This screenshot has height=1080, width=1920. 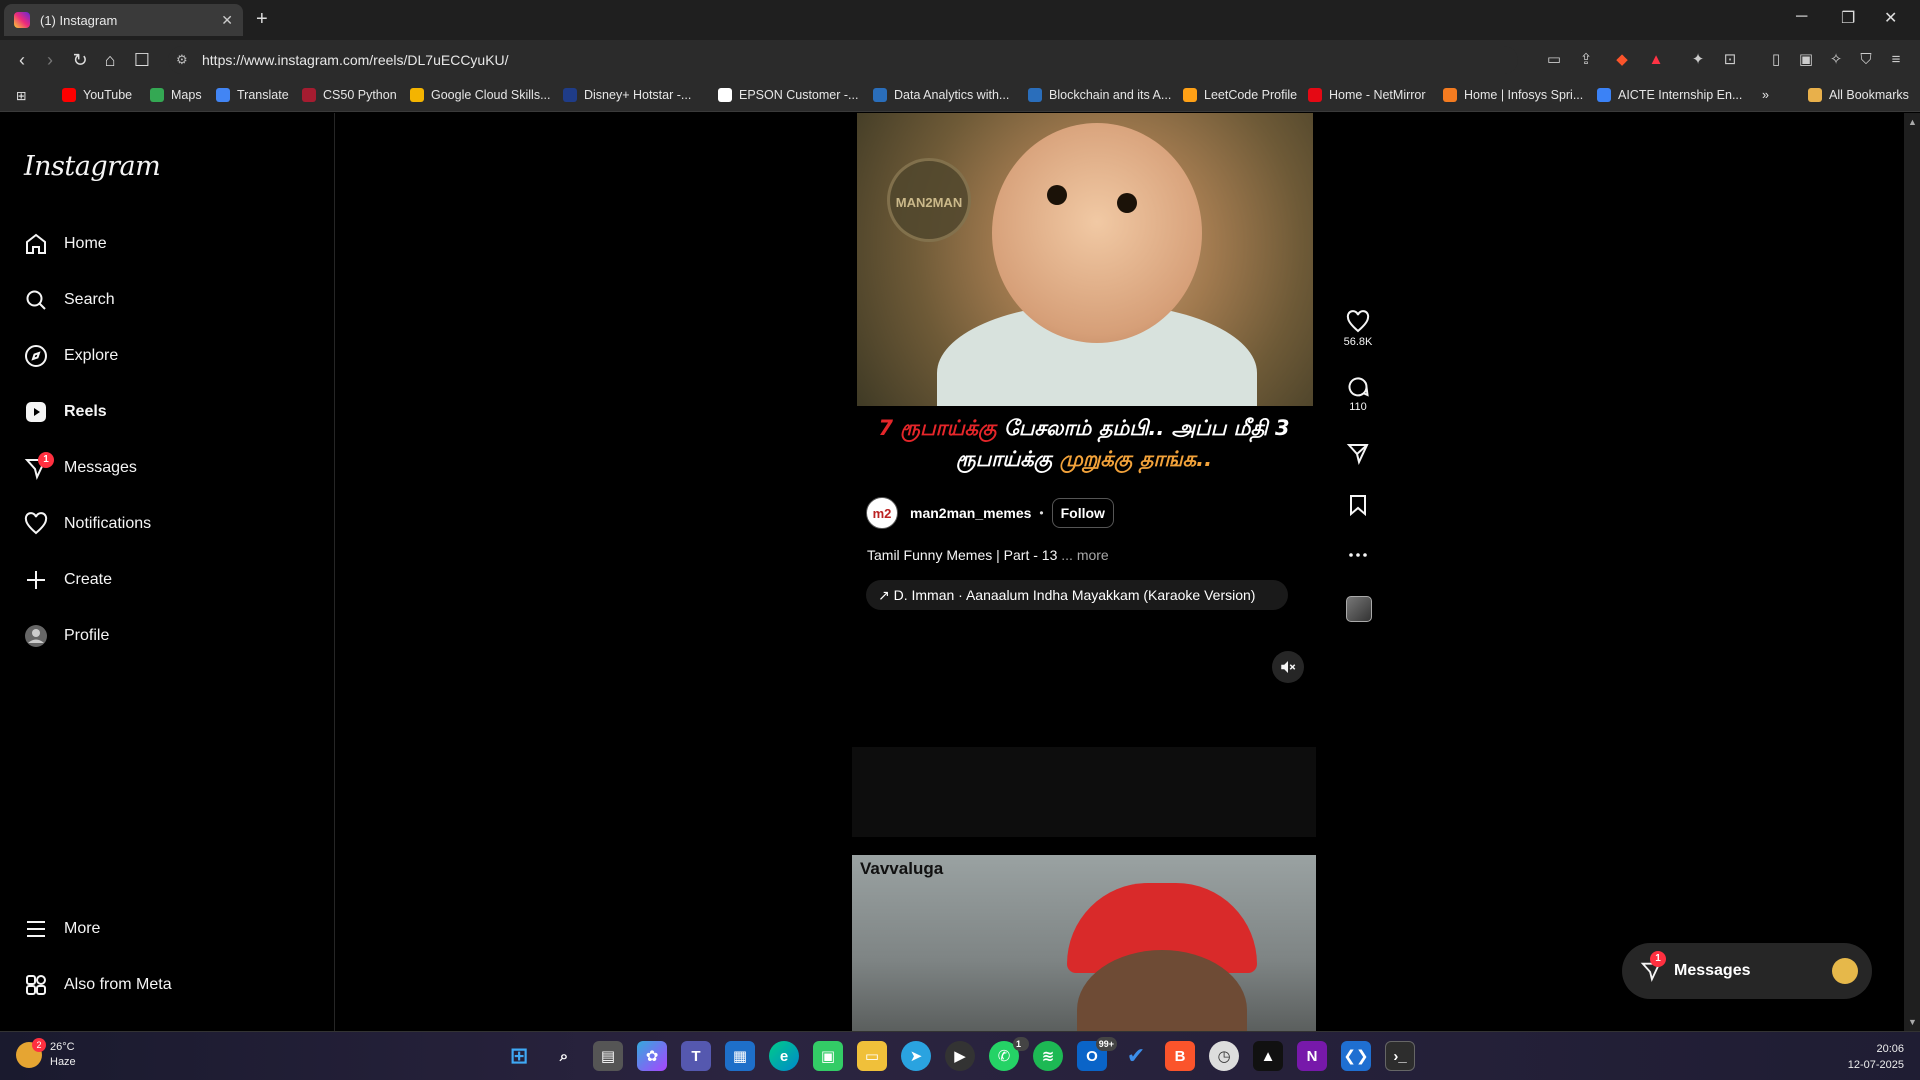 I want to click on back-icon: ‹, so click(x=22, y=60).